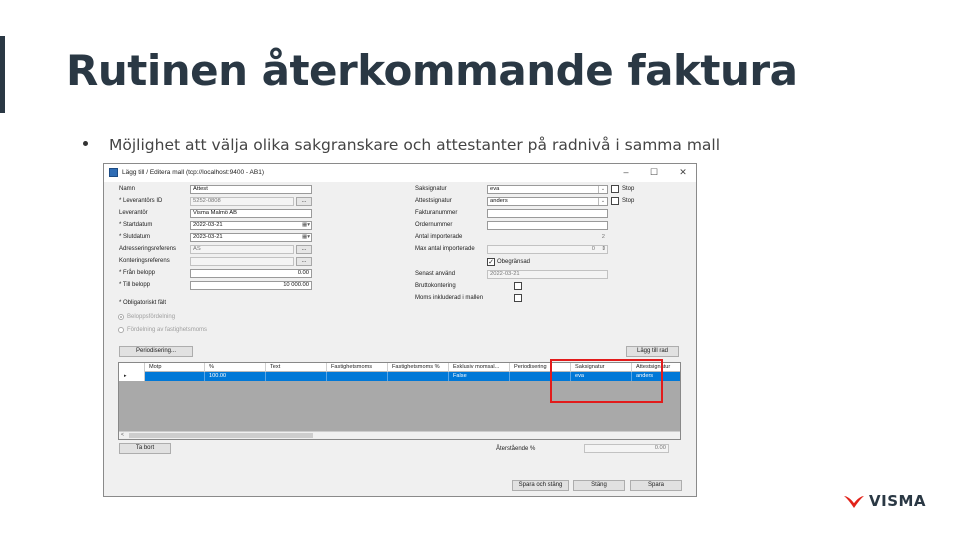 The width and height of the screenshot is (960, 540). What do you see at coordinates (683, 172) in the screenshot?
I see `close-button: ✕` at bounding box center [683, 172].